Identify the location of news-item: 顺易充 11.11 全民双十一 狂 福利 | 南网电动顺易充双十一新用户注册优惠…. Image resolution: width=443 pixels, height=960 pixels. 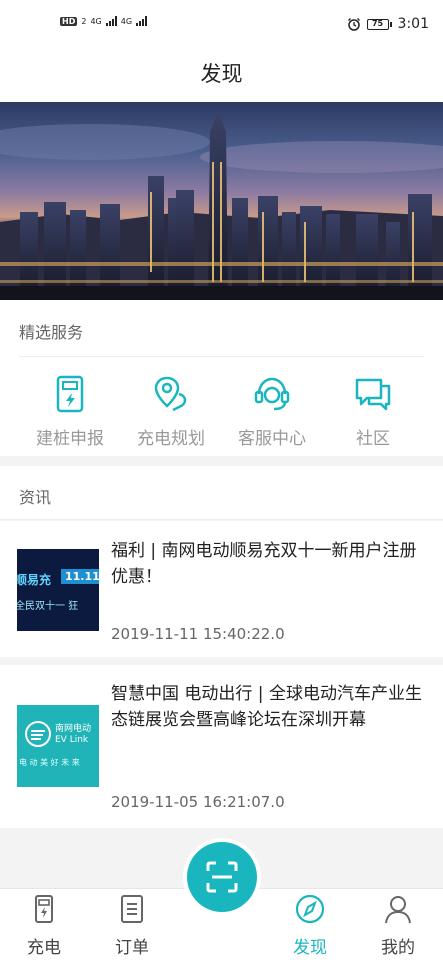
(221, 589).